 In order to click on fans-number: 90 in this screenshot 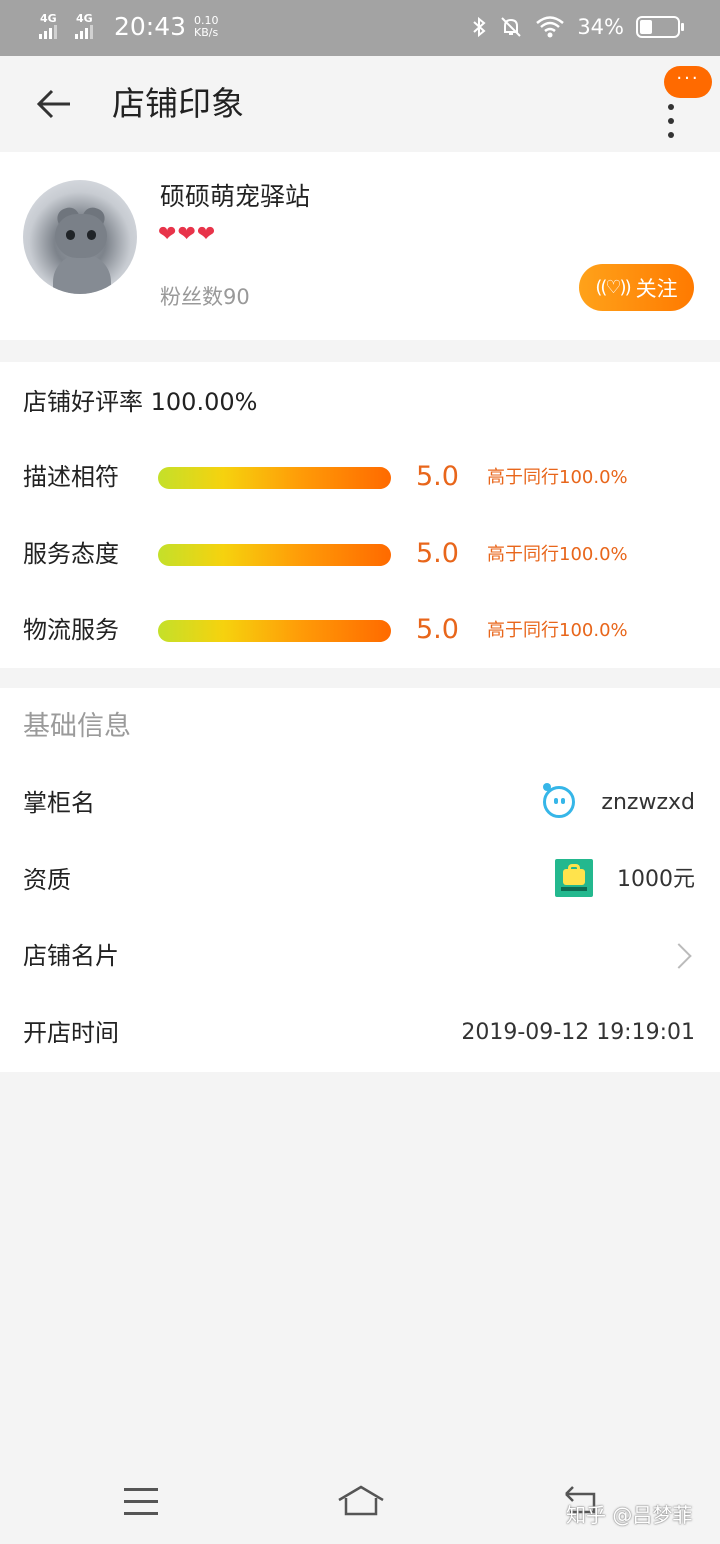, I will do `click(236, 297)`.